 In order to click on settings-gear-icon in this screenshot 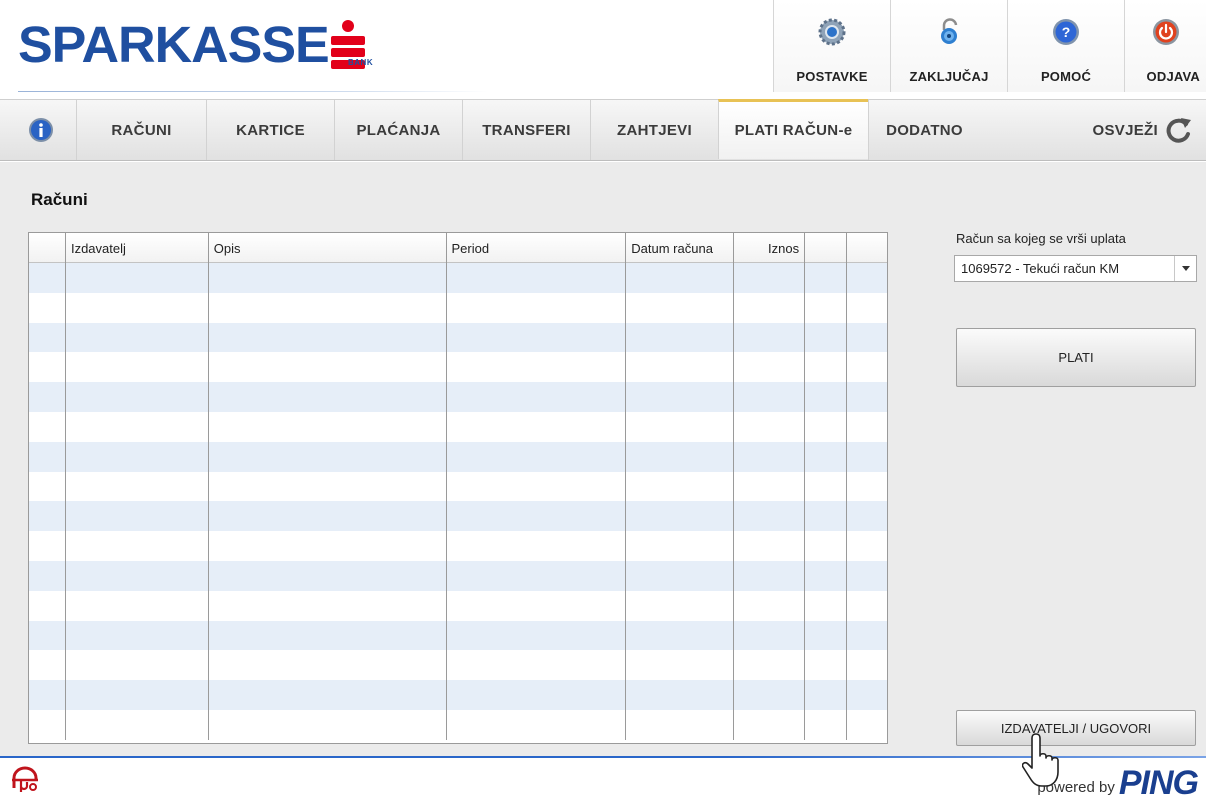, I will do `click(832, 32)`.